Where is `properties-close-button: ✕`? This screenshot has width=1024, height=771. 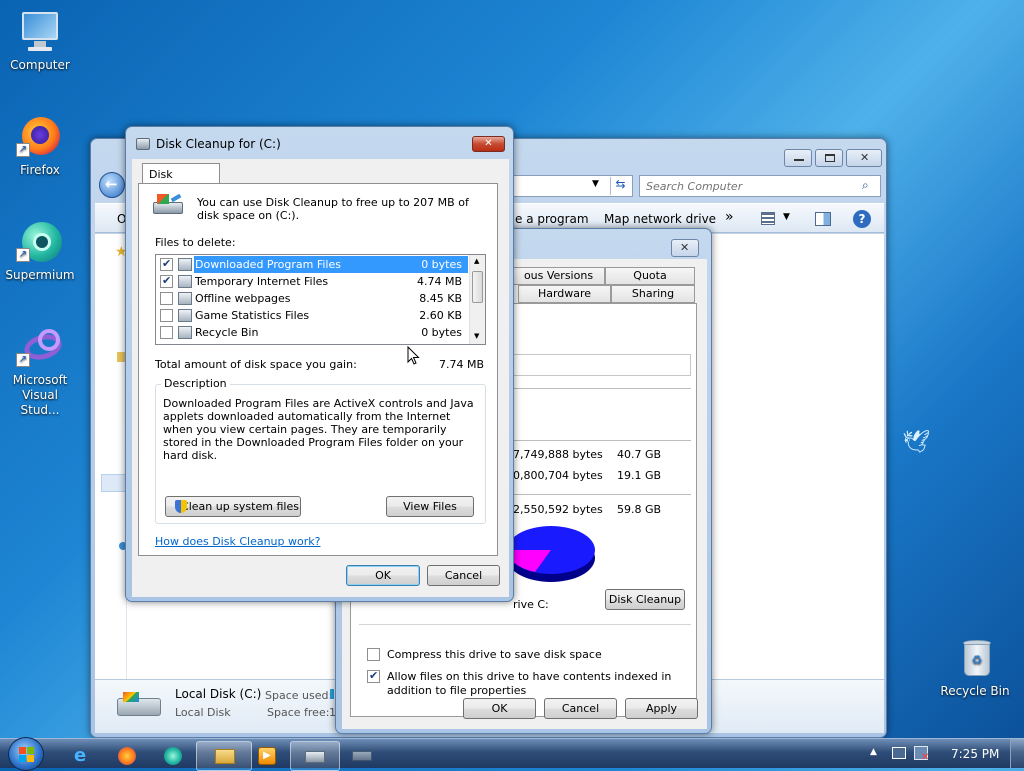 properties-close-button: ✕ is located at coordinates (685, 248).